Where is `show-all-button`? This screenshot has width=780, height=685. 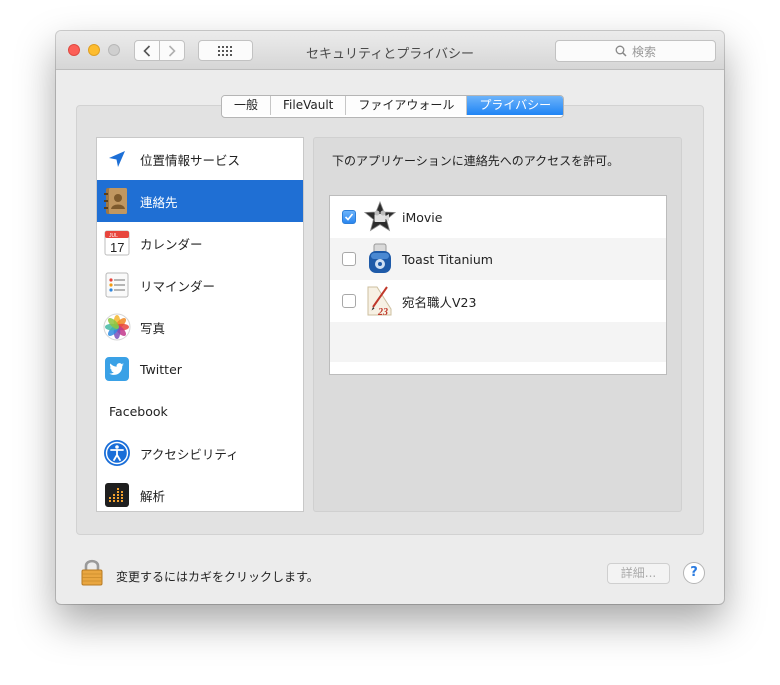 show-all-button is located at coordinates (225, 50).